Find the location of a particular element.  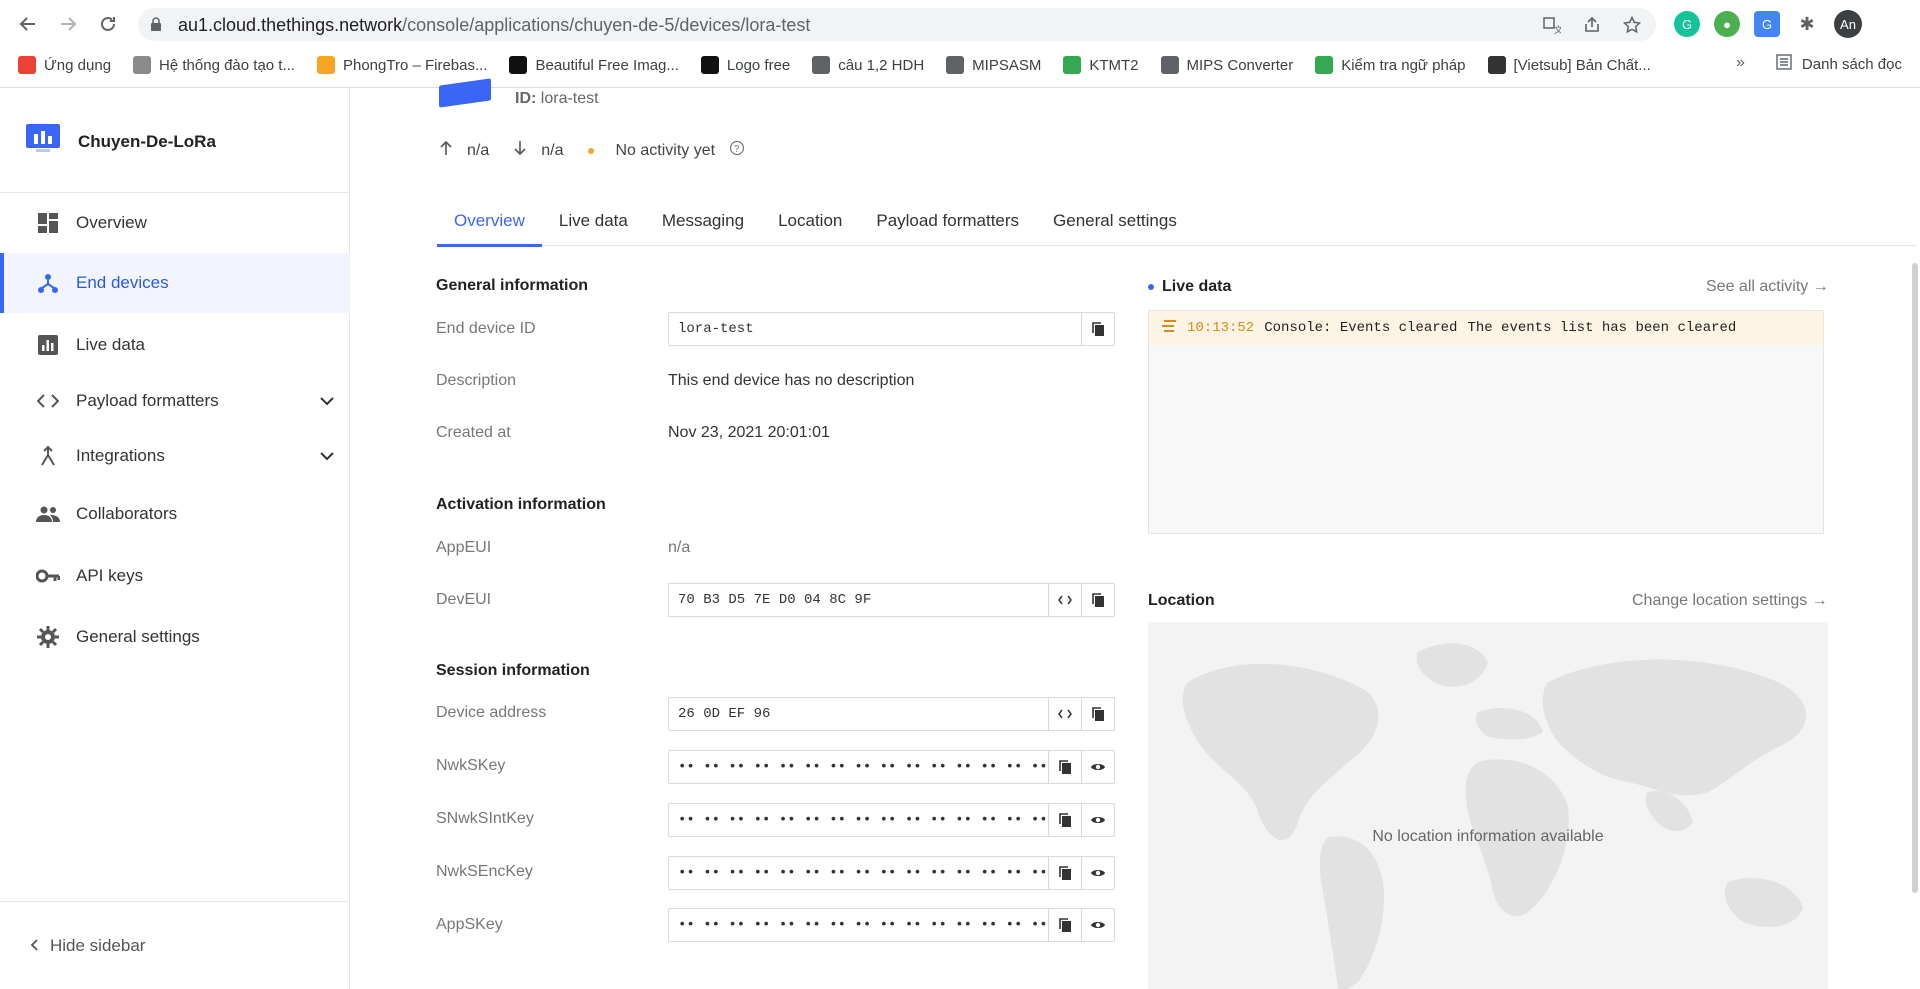

more-bookmarks-button: » is located at coordinates (1740, 63).